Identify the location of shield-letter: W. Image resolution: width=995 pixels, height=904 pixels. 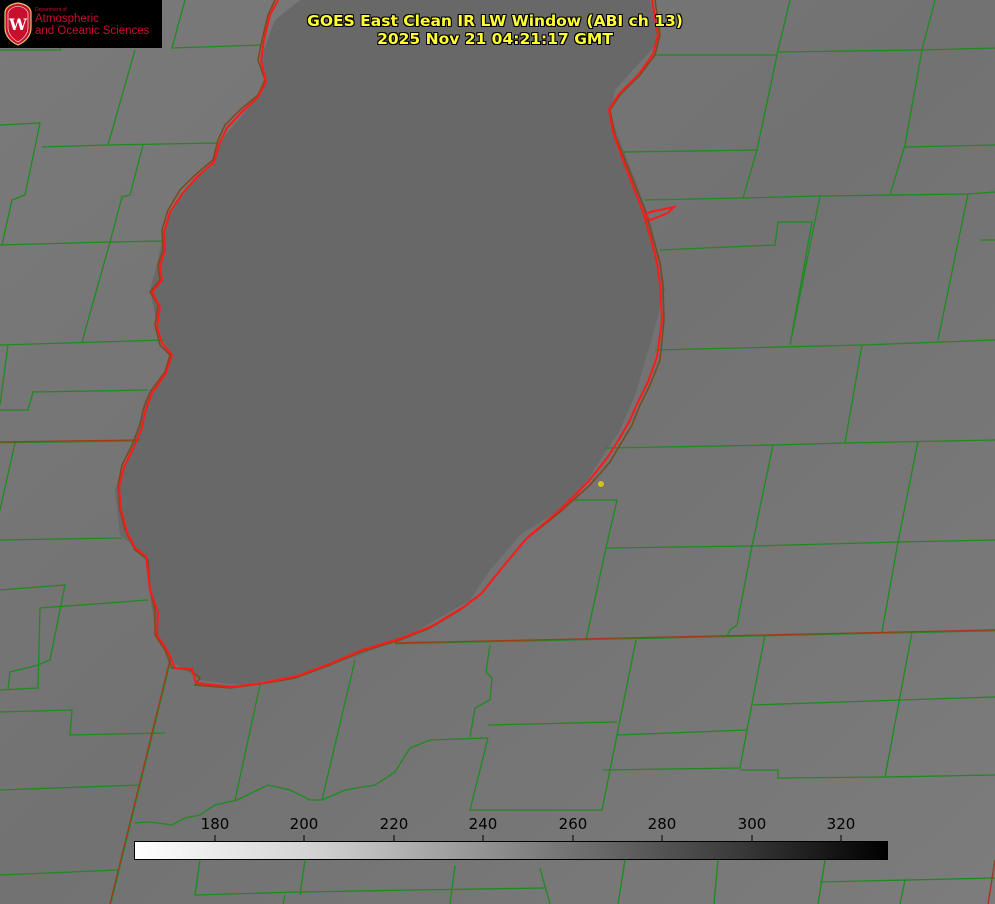
(18, 24).